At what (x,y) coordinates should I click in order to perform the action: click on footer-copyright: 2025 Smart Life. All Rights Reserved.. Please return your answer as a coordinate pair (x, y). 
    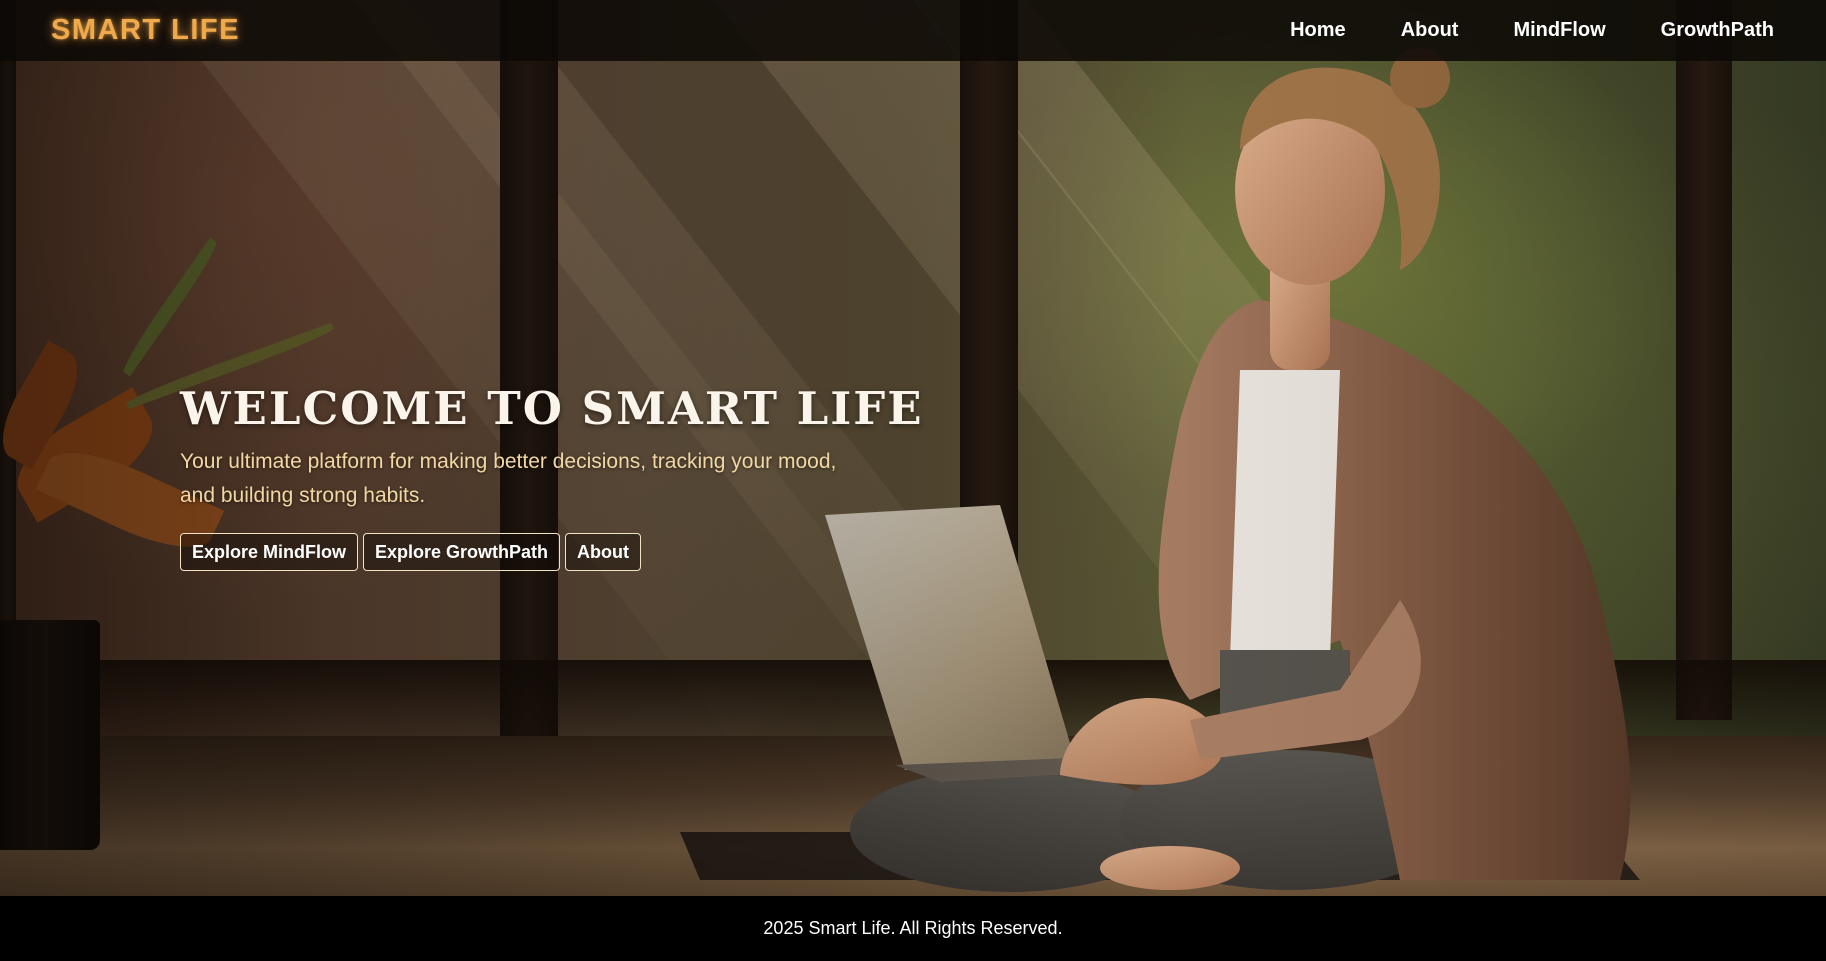
    Looking at the image, I should click on (913, 928).